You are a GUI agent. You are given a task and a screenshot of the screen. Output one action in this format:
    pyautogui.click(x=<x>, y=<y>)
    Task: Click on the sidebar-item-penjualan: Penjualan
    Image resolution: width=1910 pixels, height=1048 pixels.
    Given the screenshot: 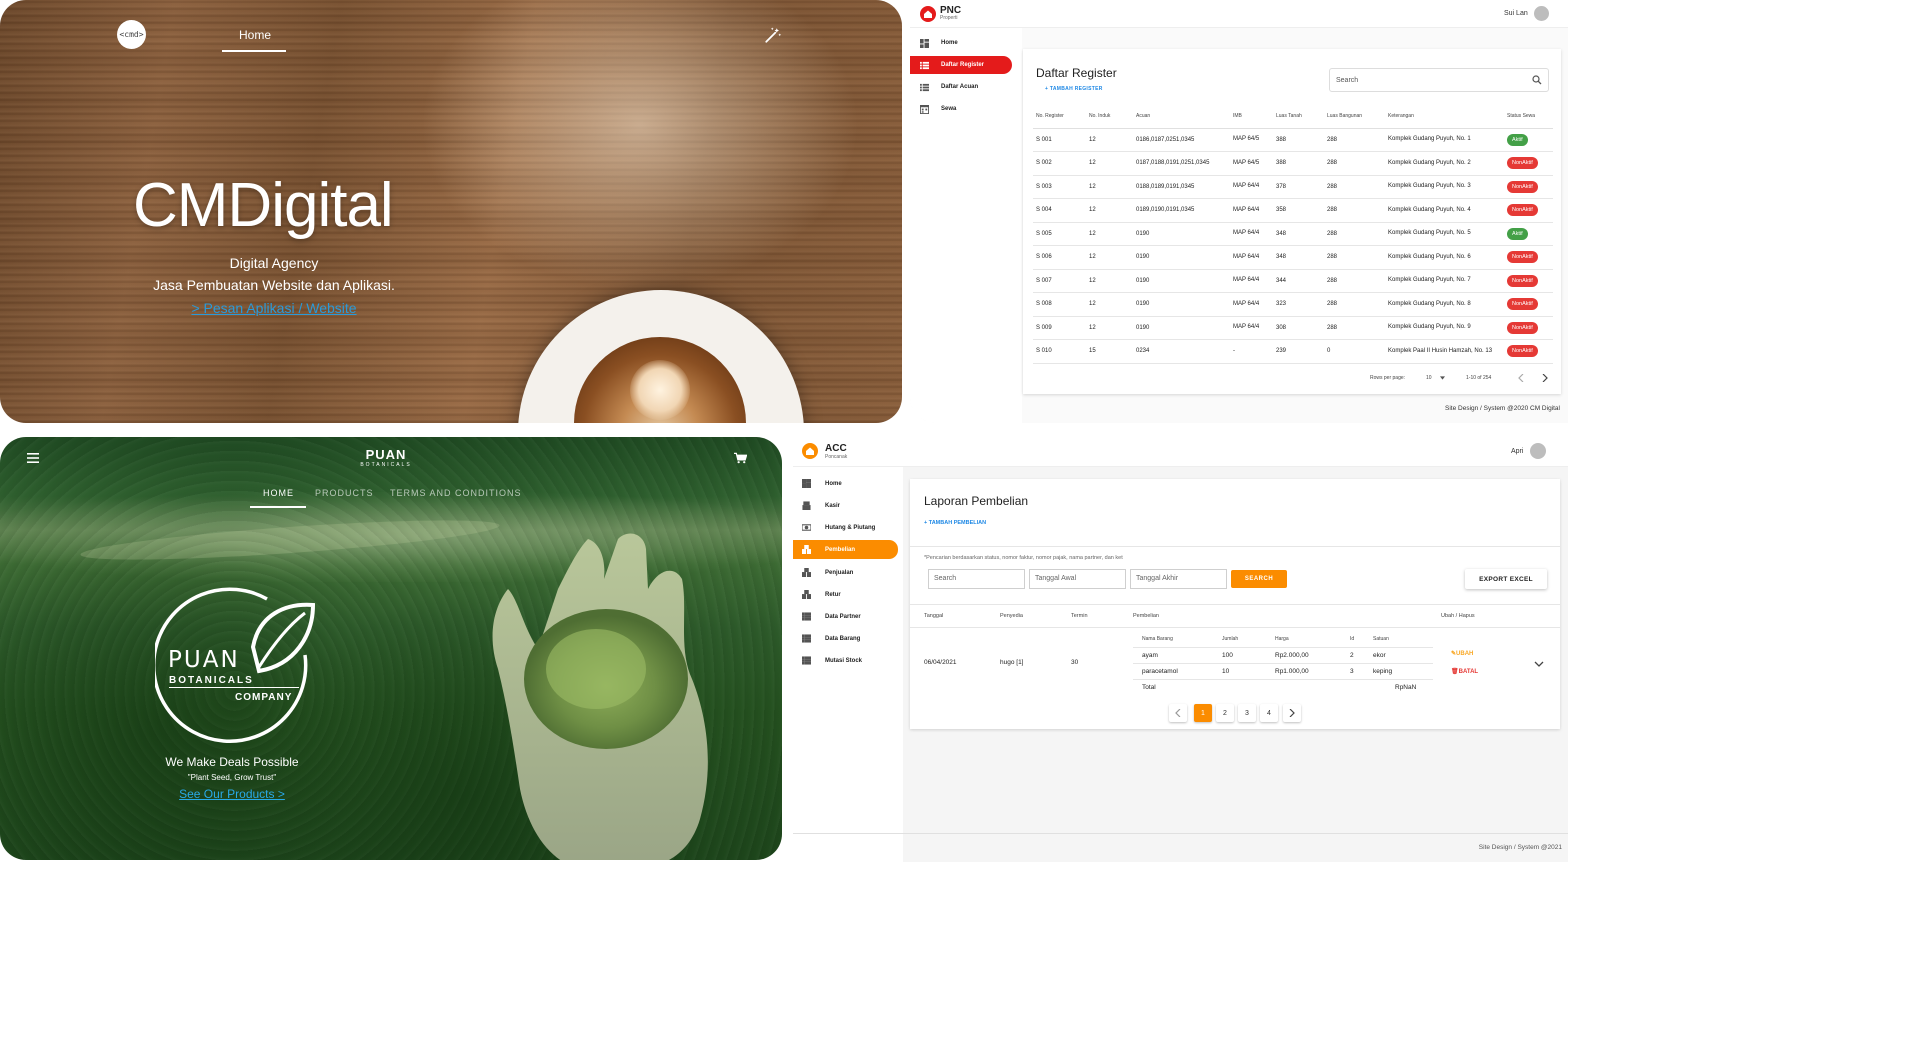 What is the action you would take?
    pyautogui.click(x=845, y=572)
    